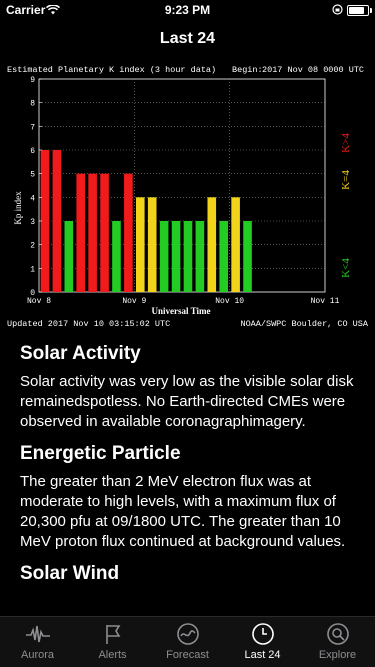 Image resolution: width=375 pixels, height=667 pixels. Describe the element at coordinates (183, 301) in the screenshot. I see `x-tick-labels: Nov 8 Nov 9 Nov 10 Nov 11` at that location.